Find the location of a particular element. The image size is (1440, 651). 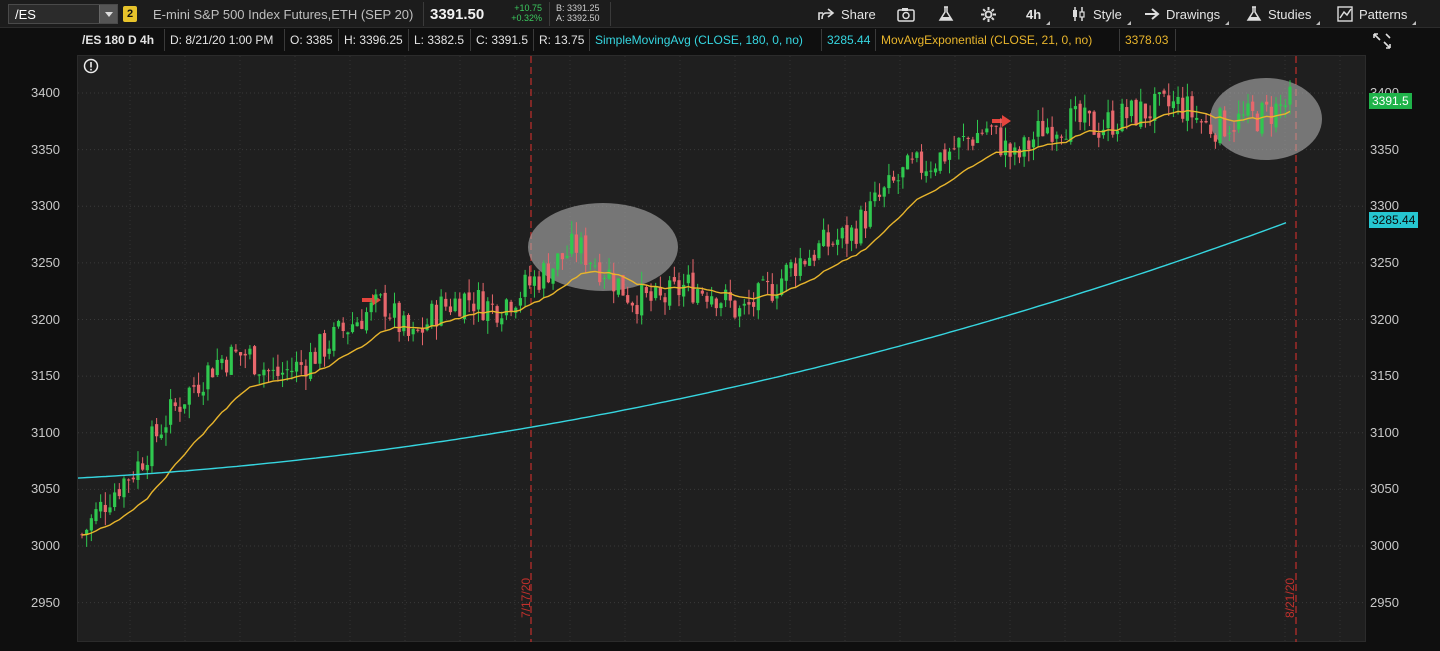

last-price: 3391.50 is located at coordinates (457, 14).